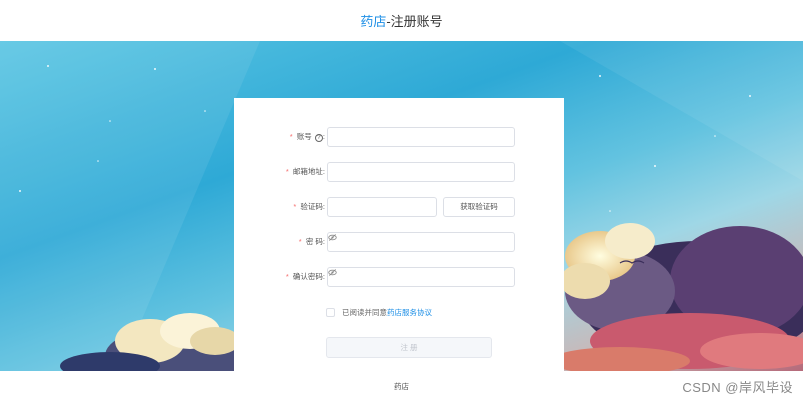  I want to click on account-row: * 账号 ?:, so click(374, 136).